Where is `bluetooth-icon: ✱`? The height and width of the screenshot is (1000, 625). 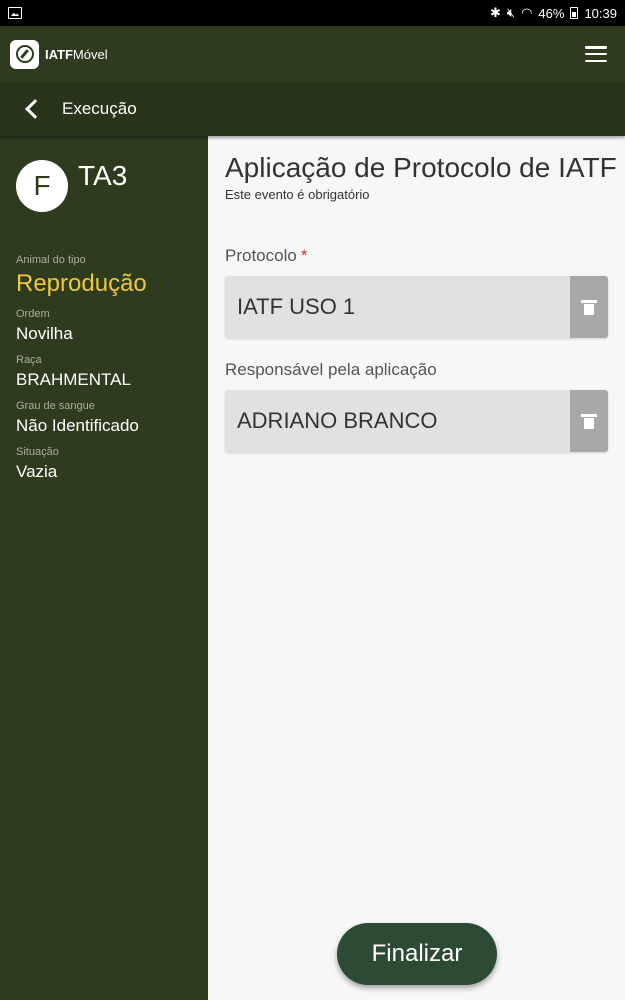
bluetooth-icon: ✱ is located at coordinates (495, 12).